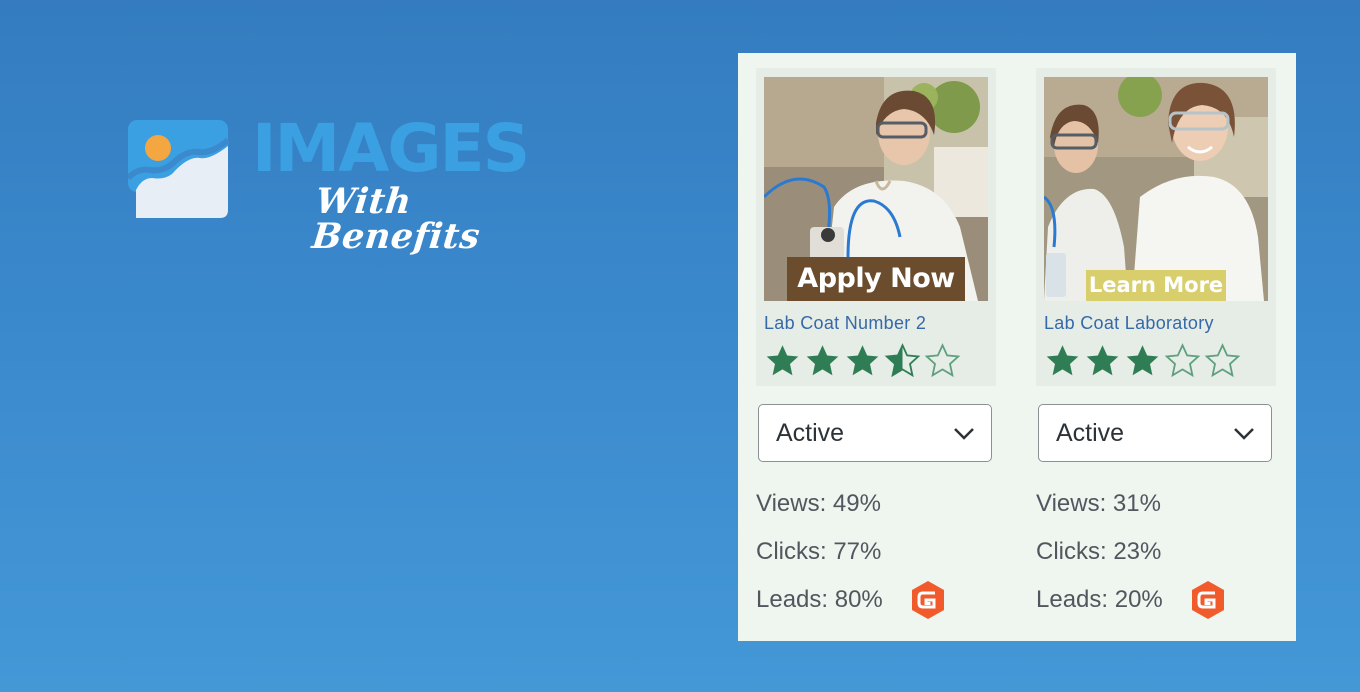 This screenshot has width=1360, height=692. What do you see at coordinates (1099, 599) in the screenshot?
I see `leads-stat: Leads: 20%` at bounding box center [1099, 599].